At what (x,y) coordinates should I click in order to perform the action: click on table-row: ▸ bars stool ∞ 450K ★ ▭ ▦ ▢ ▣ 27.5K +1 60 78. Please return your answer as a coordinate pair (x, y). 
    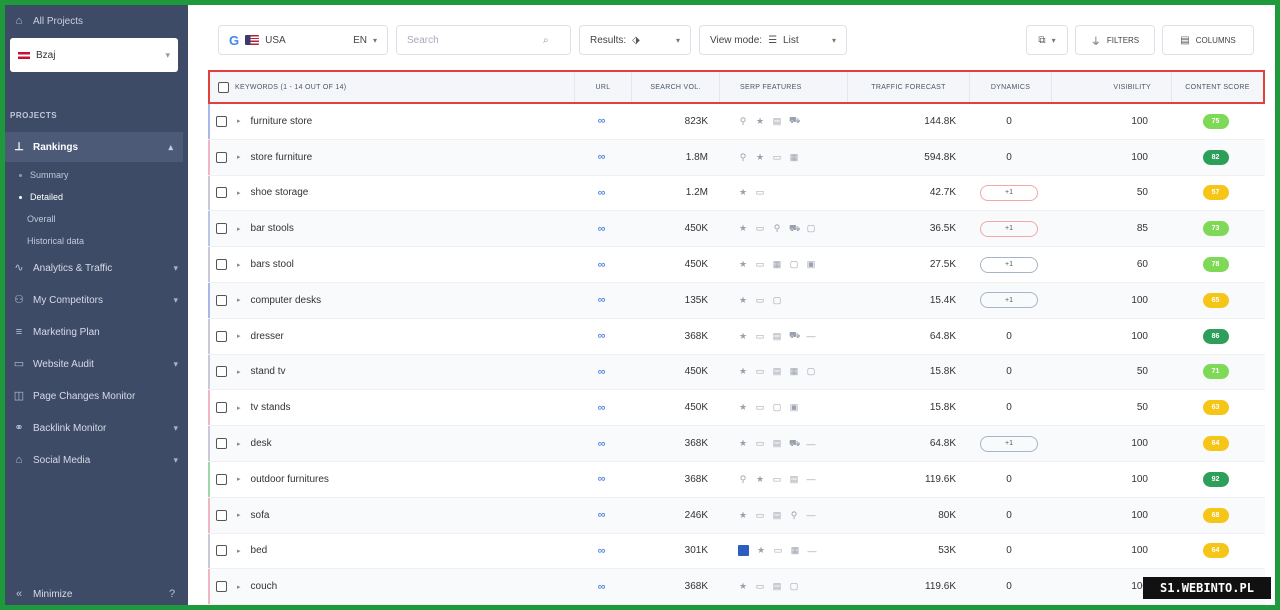
    Looking at the image, I should click on (736, 265).